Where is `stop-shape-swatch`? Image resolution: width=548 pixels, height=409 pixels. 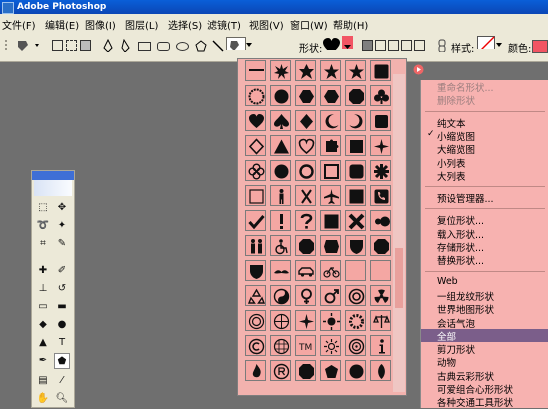
stop-shape-swatch is located at coordinates (305, 245).